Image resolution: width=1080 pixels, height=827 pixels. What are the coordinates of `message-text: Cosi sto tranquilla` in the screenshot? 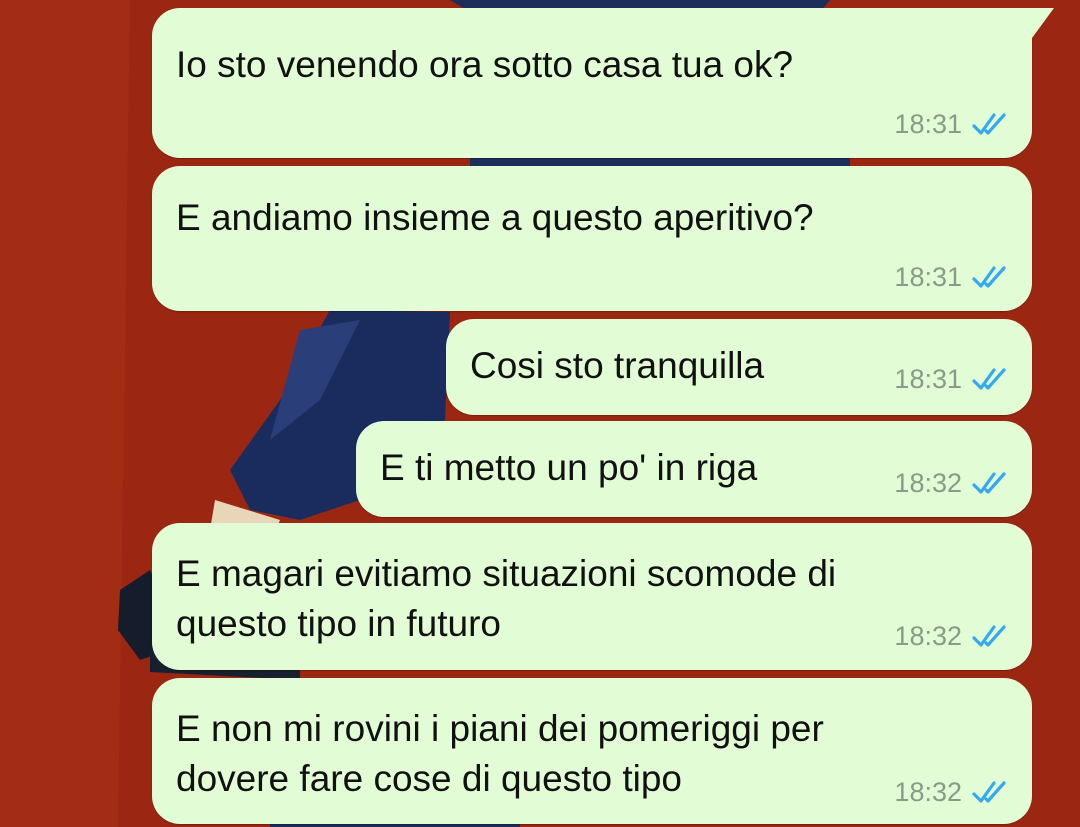 It's located at (617, 365).